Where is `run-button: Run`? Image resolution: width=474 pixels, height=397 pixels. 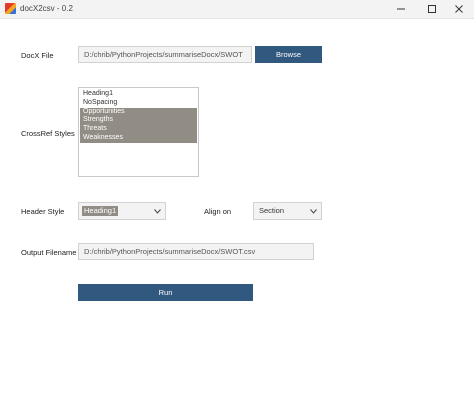 run-button: Run is located at coordinates (165, 292).